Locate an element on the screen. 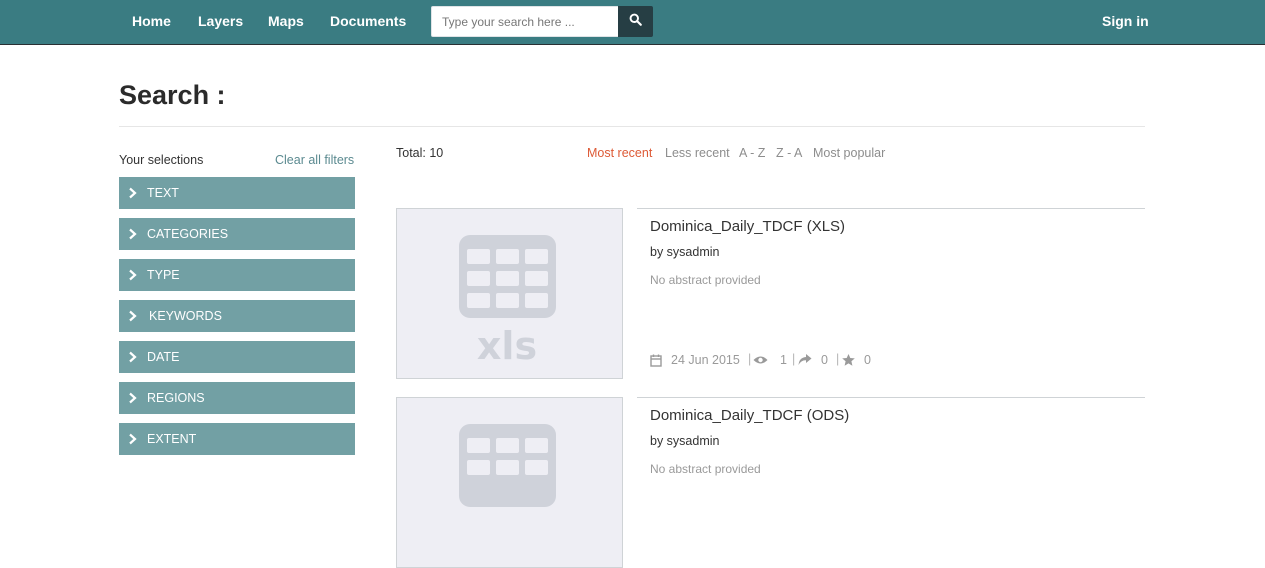 This screenshot has width=1265, height=568. your-selections-label: Your selections is located at coordinates (161, 160).